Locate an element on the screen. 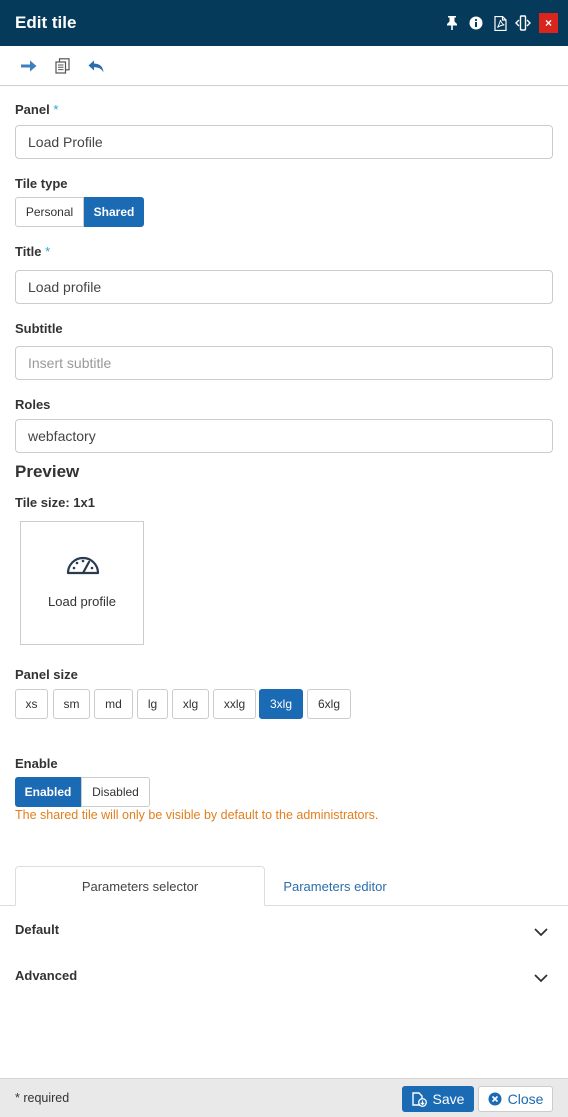  title-input is located at coordinates (284, 287).